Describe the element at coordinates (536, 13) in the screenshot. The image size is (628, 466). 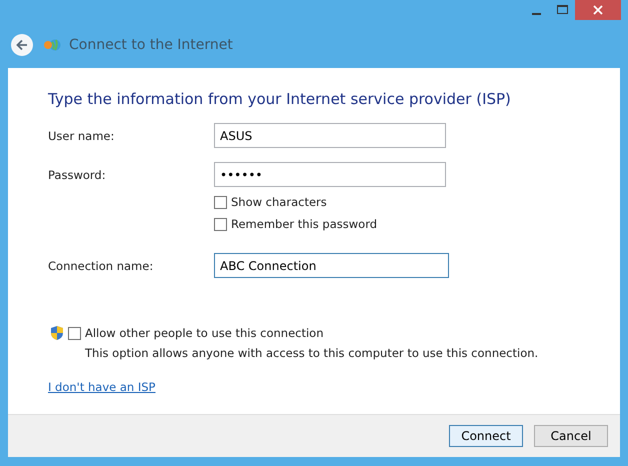
I see `minimize-icon` at that location.